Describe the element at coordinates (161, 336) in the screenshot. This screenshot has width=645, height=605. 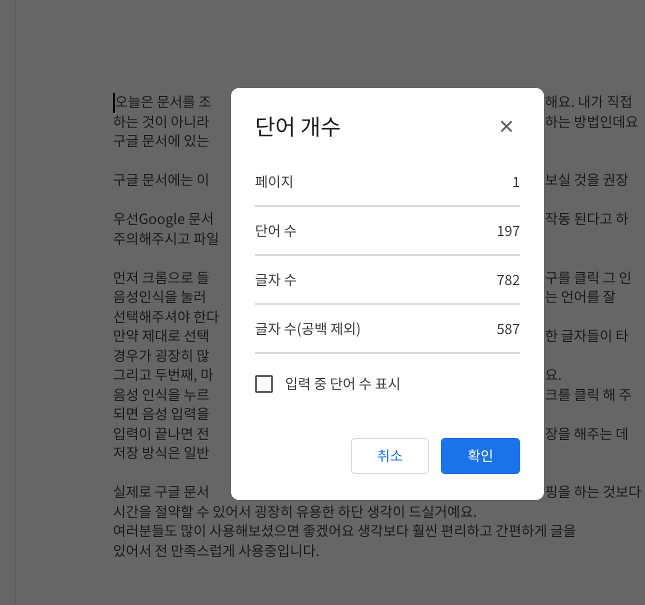
I see `document-text: 만약 제대로 선택` at that location.